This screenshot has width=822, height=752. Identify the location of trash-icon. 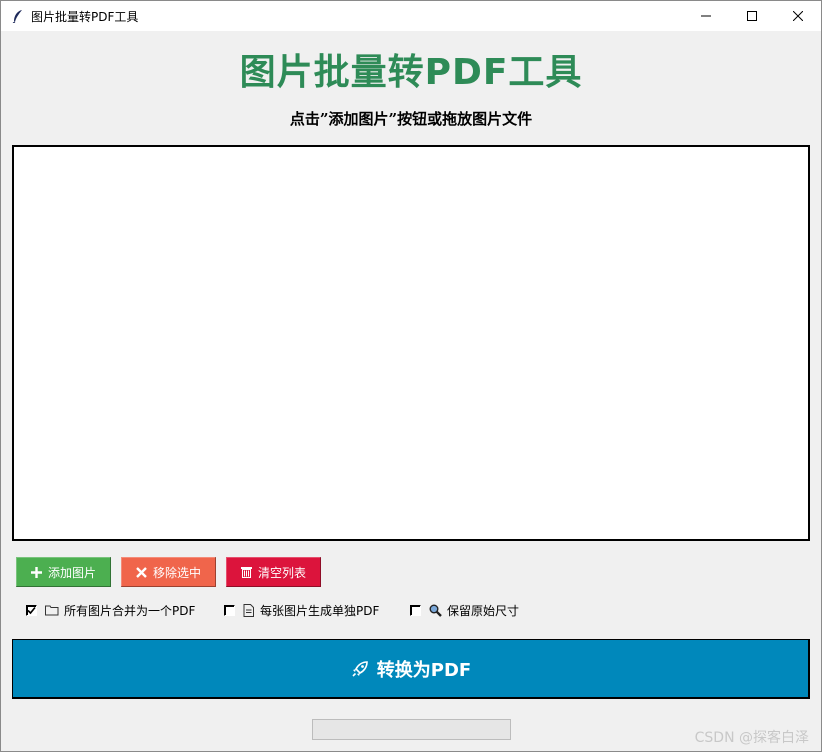
(246, 572).